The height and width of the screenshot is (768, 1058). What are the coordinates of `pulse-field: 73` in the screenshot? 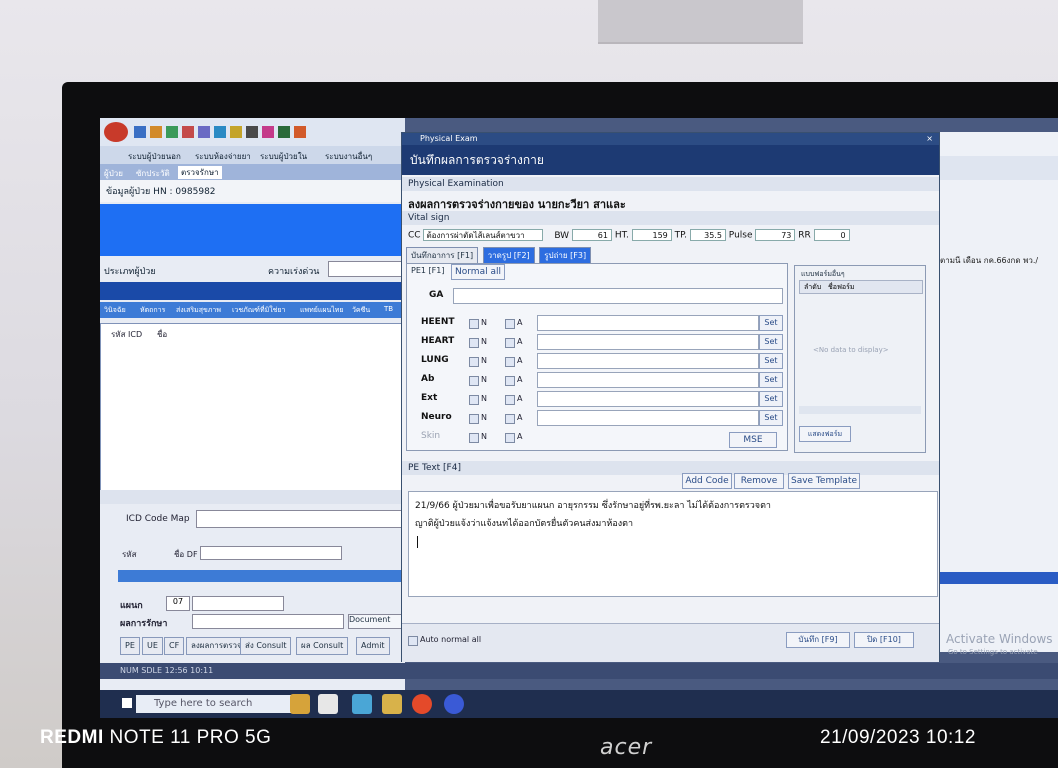 It's located at (775, 235).